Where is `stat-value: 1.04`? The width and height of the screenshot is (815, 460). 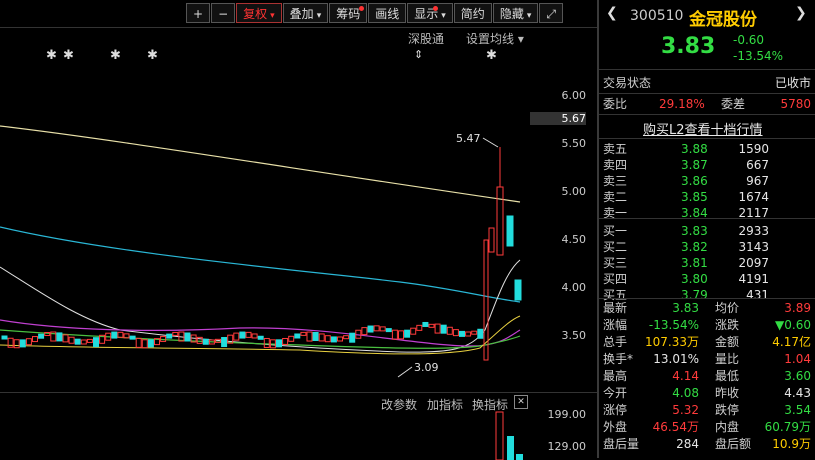
stat-value: 1.04 is located at coordinates (797, 359).